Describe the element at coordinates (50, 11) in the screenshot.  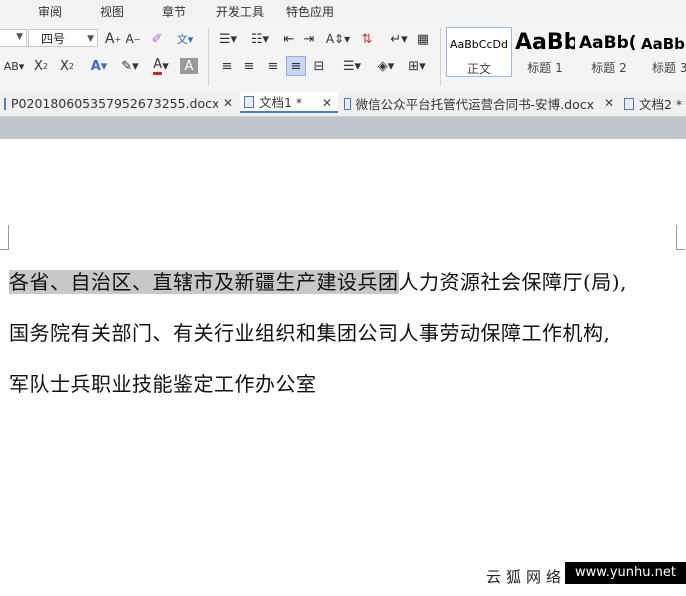
I see `menu-review: 审阅` at that location.